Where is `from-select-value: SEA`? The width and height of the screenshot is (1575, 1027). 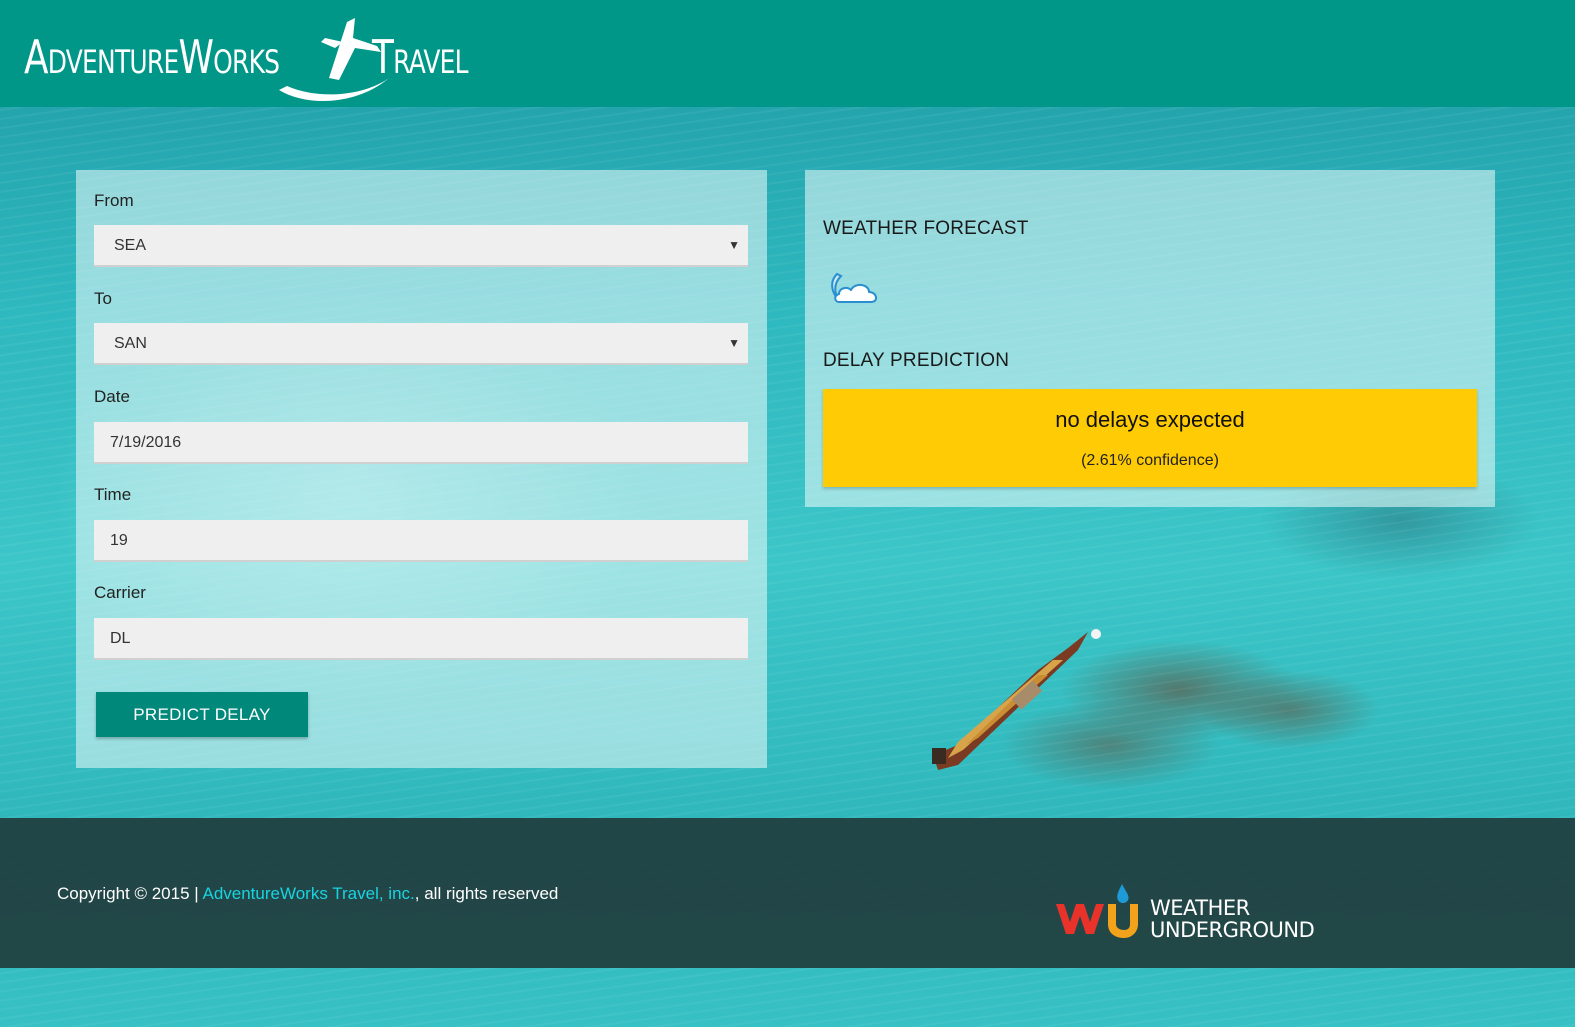
from-select-value: SEA is located at coordinates (130, 245).